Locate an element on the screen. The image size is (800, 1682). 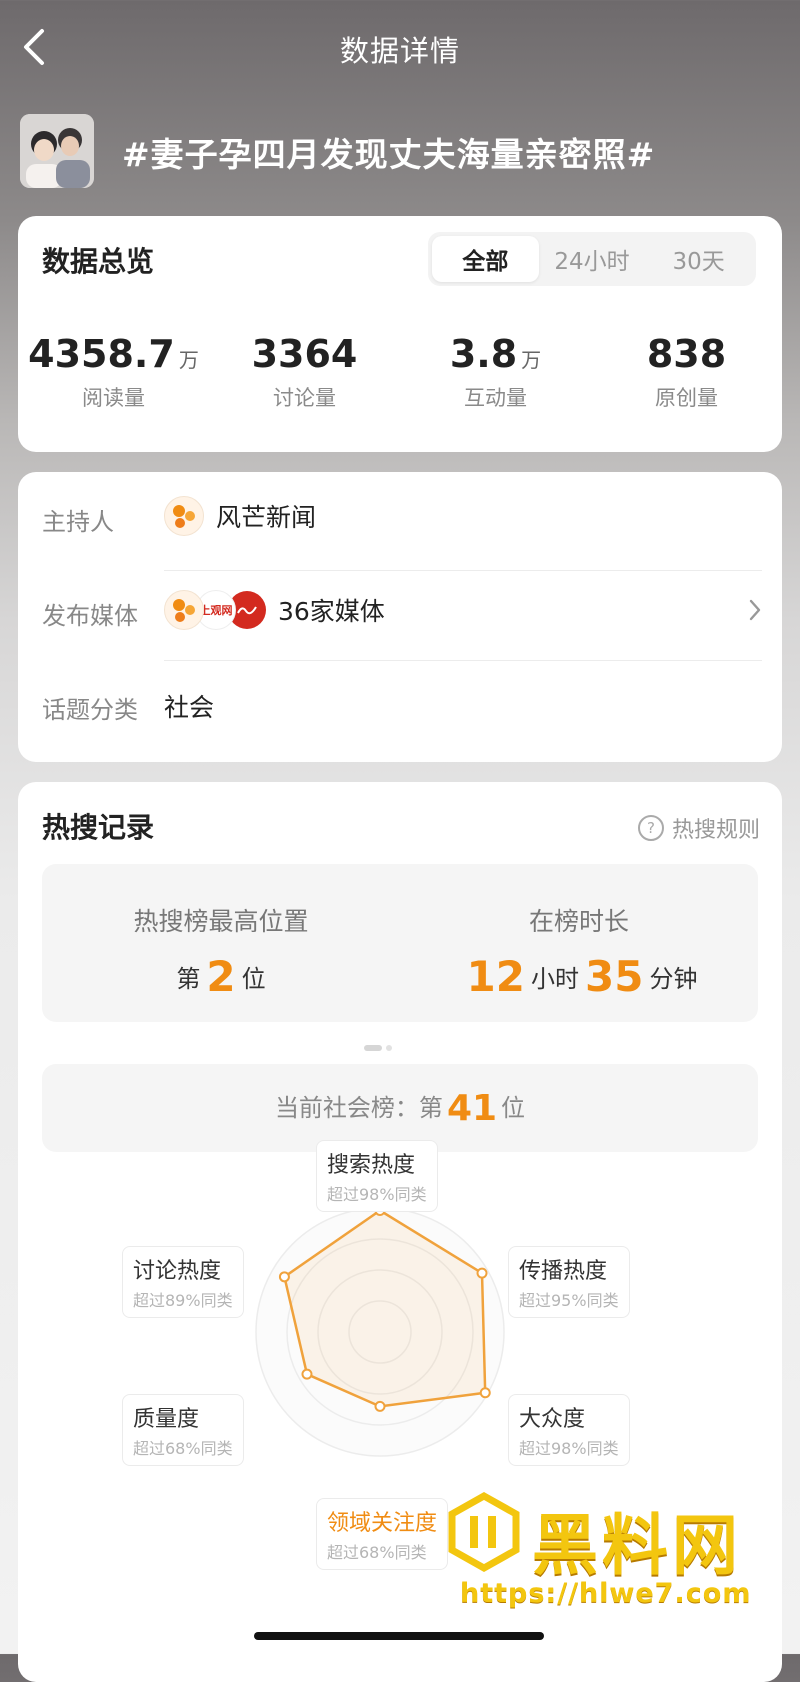
topic-title: #妻子孕四月发现丈夫海量亲密照# is located at coordinates (389, 154).